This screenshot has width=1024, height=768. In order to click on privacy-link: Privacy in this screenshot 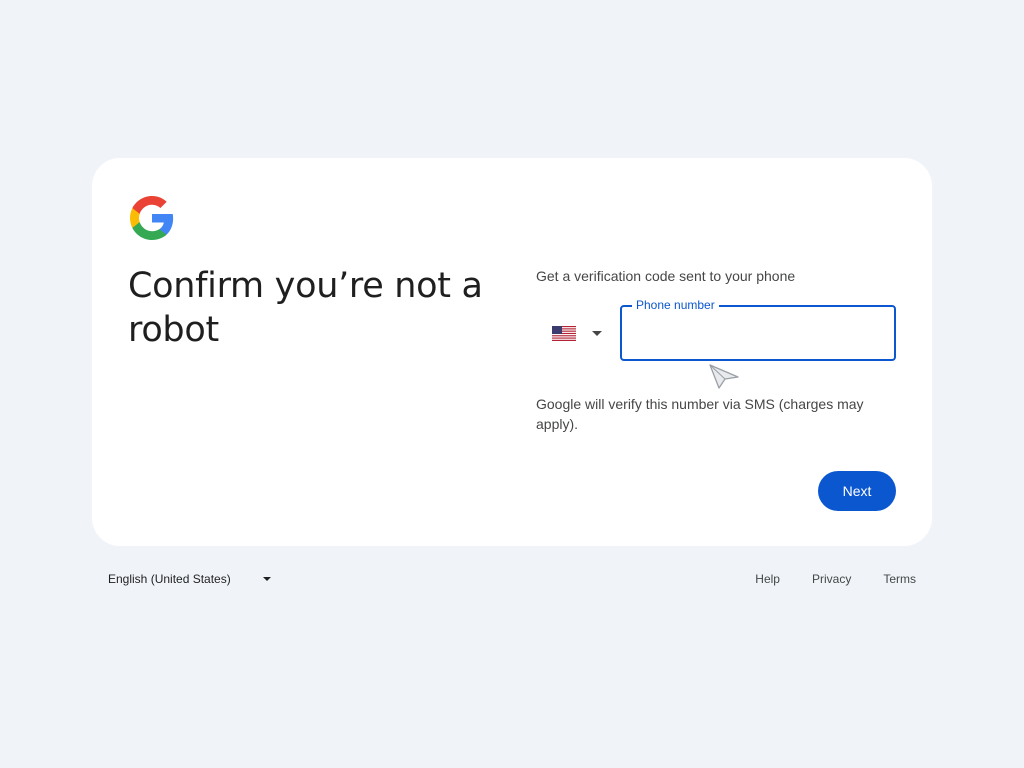, I will do `click(831, 579)`.